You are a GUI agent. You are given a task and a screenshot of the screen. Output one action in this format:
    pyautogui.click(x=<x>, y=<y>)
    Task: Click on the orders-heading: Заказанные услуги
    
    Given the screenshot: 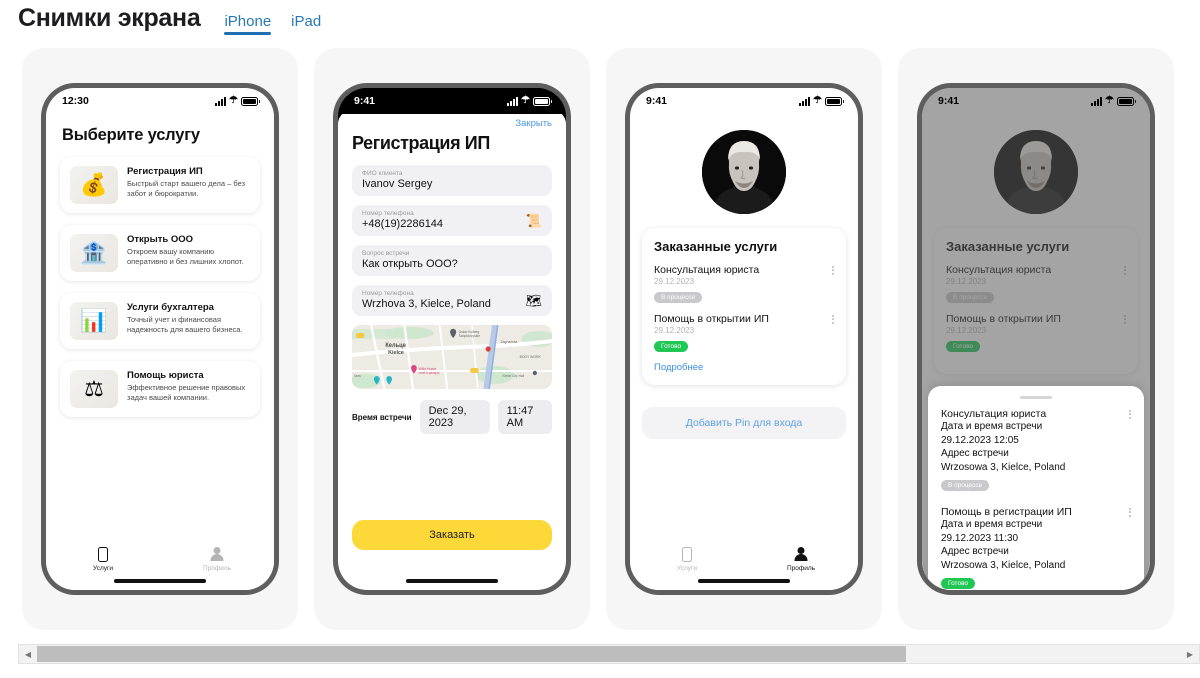 What is the action you would take?
    pyautogui.click(x=1008, y=246)
    